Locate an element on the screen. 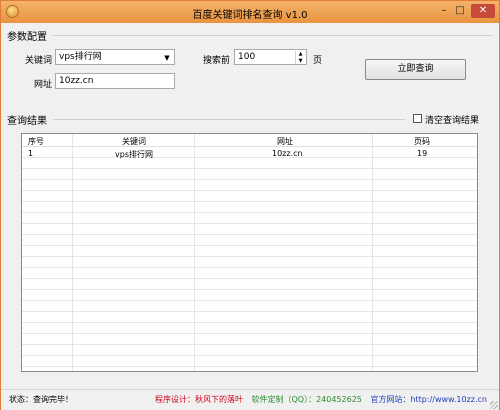 The width and height of the screenshot is (500, 410). window-title: 百度关键词排名查询 v1.0 is located at coordinates (250, 15).